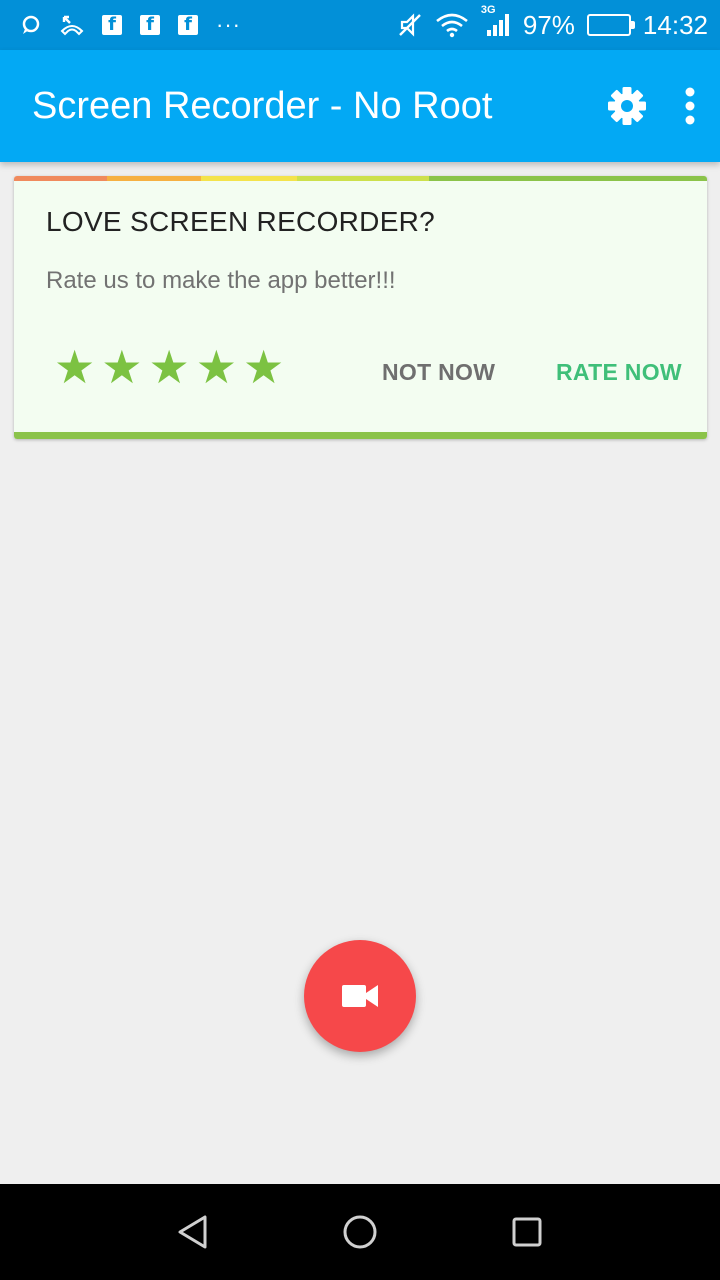  Describe the element at coordinates (121, 367) in the screenshot. I see `star-2: ★` at that location.